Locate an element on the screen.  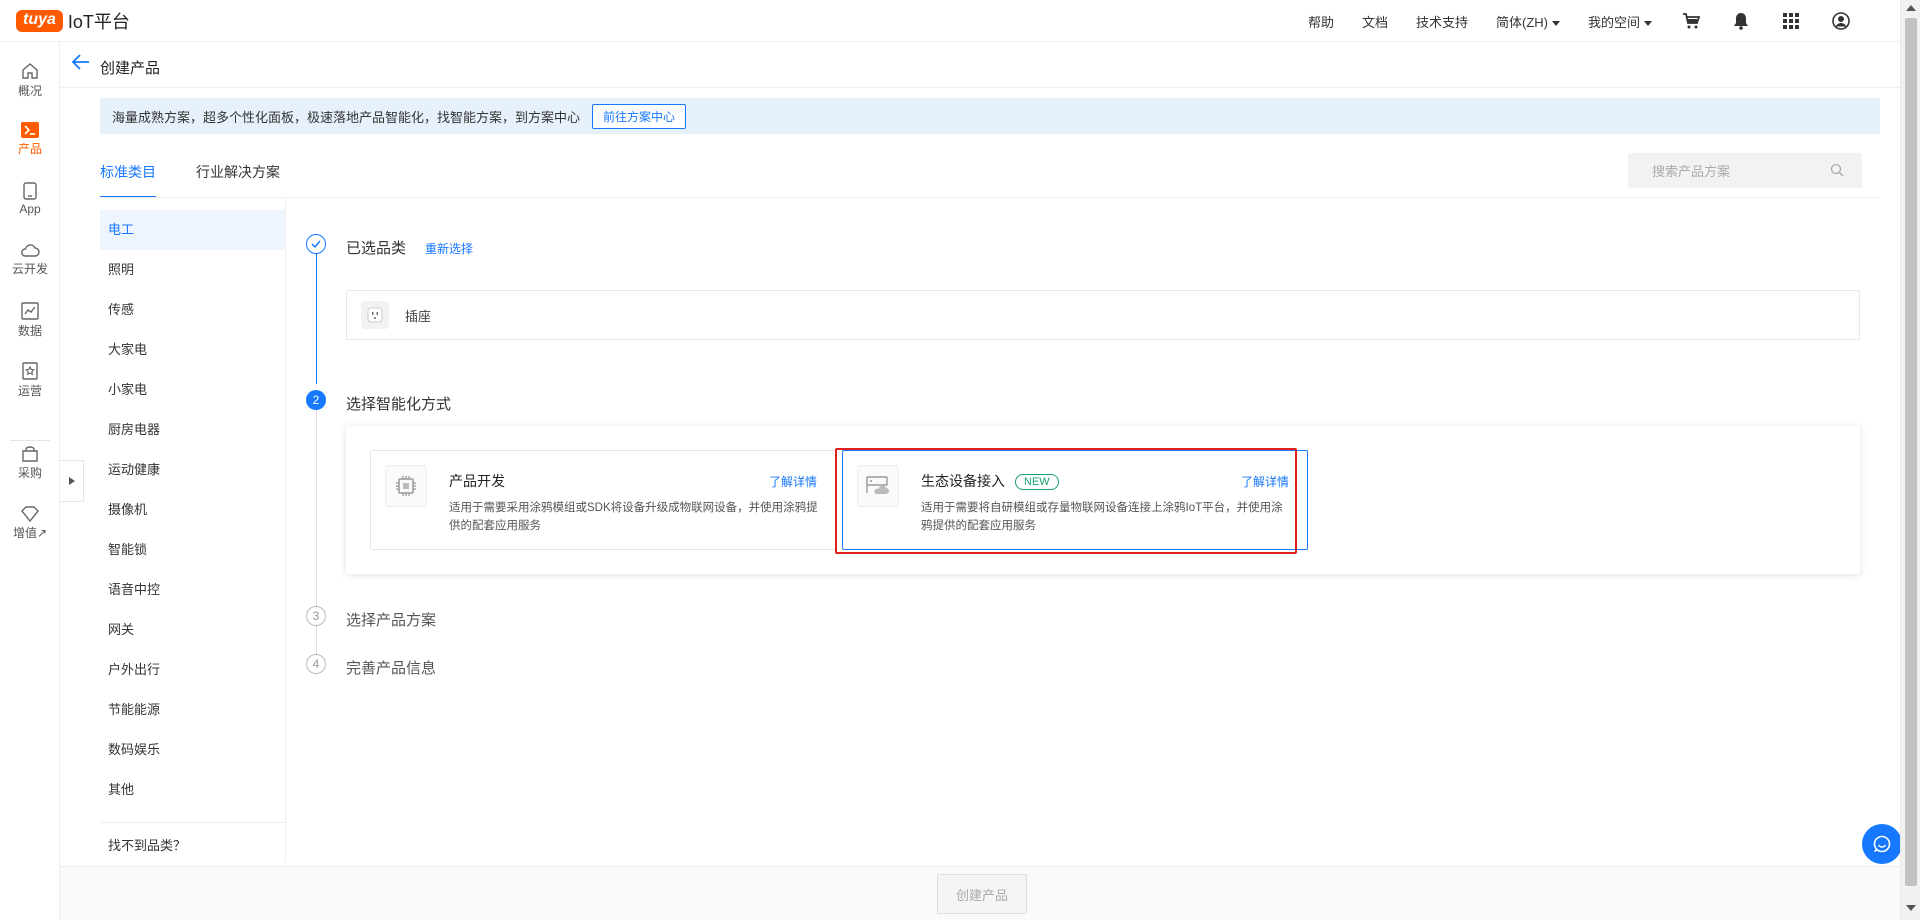
create-product-button: 创建产品 is located at coordinates (982, 894).